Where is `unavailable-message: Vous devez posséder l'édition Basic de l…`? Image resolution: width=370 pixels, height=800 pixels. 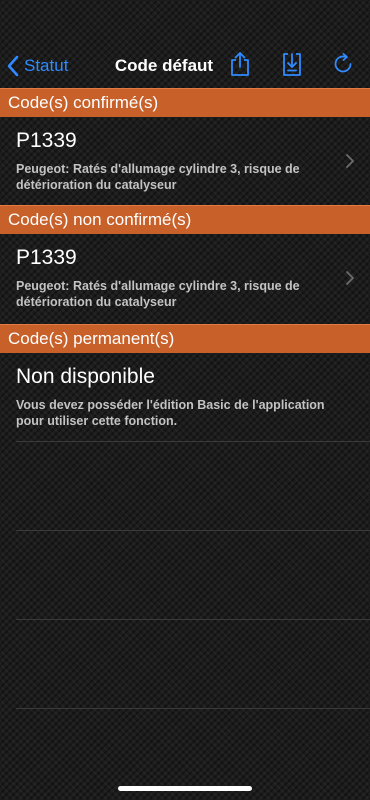
unavailable-message: Vous devez posséder l'édition Basic de l… is located at coordinates (170, 413).